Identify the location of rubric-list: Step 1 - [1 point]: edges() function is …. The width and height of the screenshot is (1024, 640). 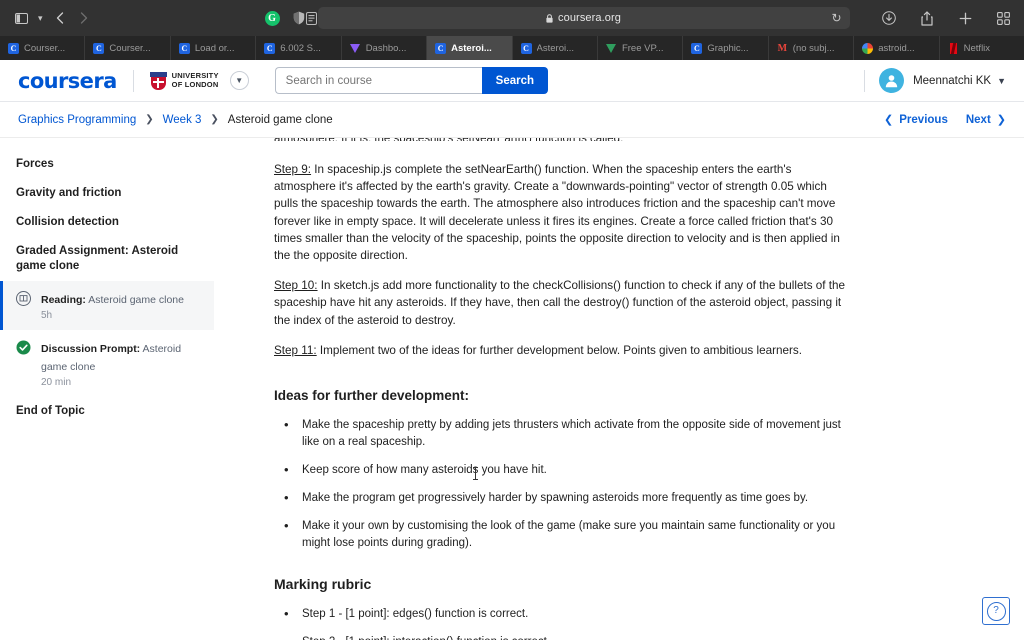
(564, 622).